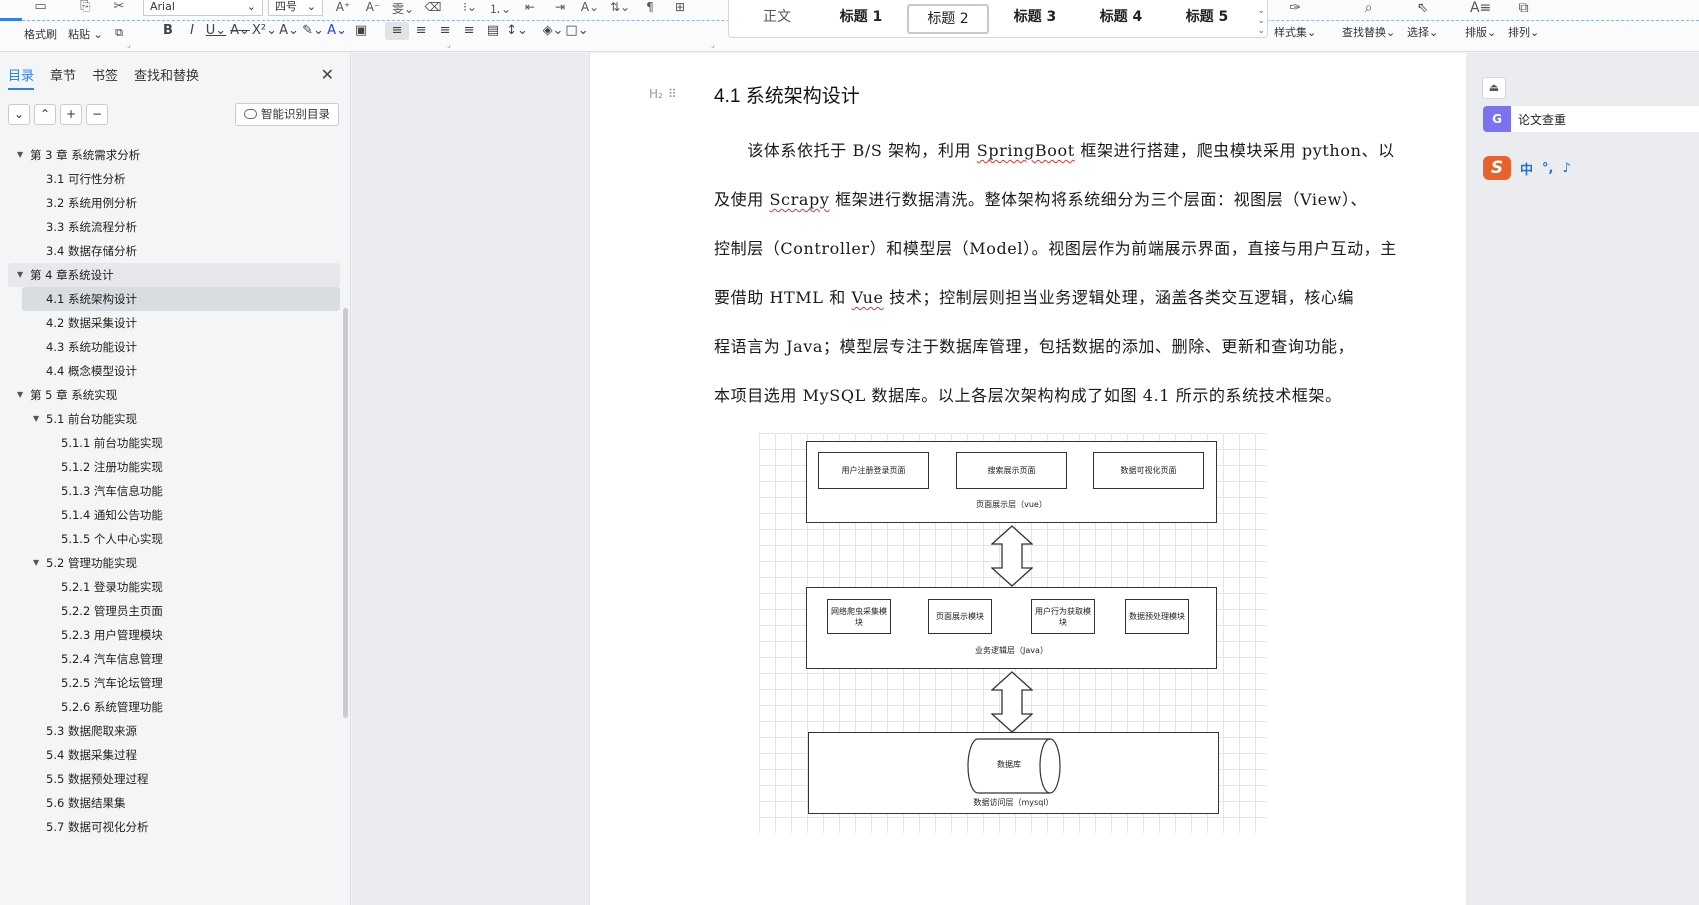 This screenshot has width=1699, height=905. What do you see at coordinates (287, 114) in the screenshot?
I see `smart-toc-button: 智能识别目录` at bounding box center [287, 114].